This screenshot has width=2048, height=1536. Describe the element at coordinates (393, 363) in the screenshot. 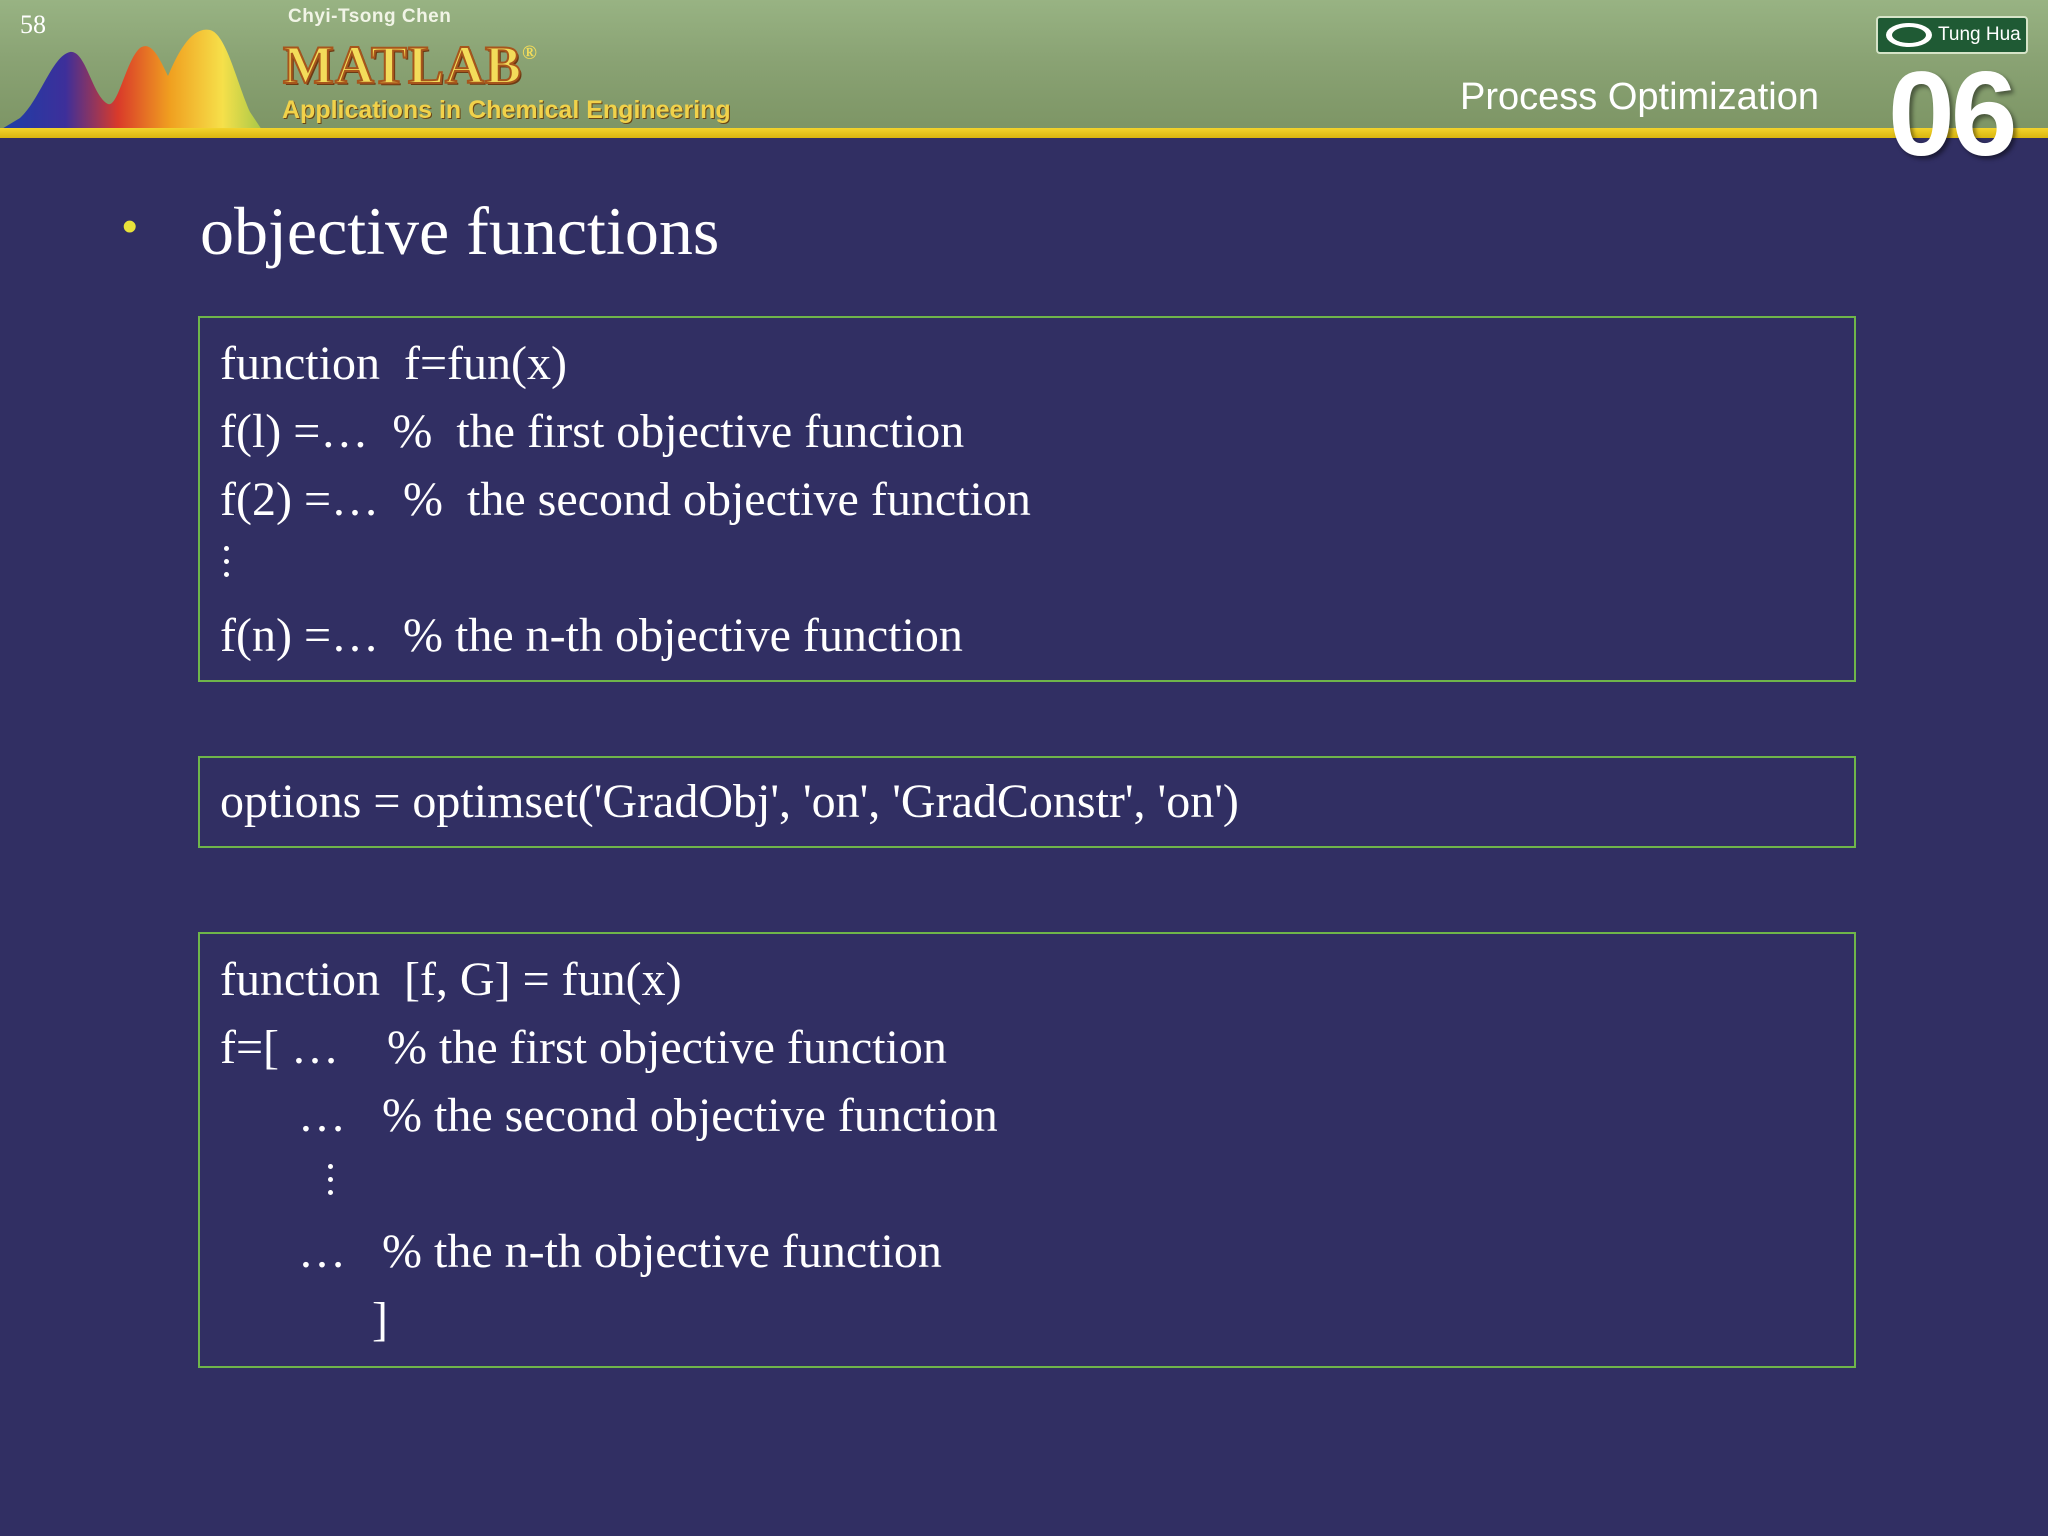

I see `code-line: function f=fun(x)` at that location.